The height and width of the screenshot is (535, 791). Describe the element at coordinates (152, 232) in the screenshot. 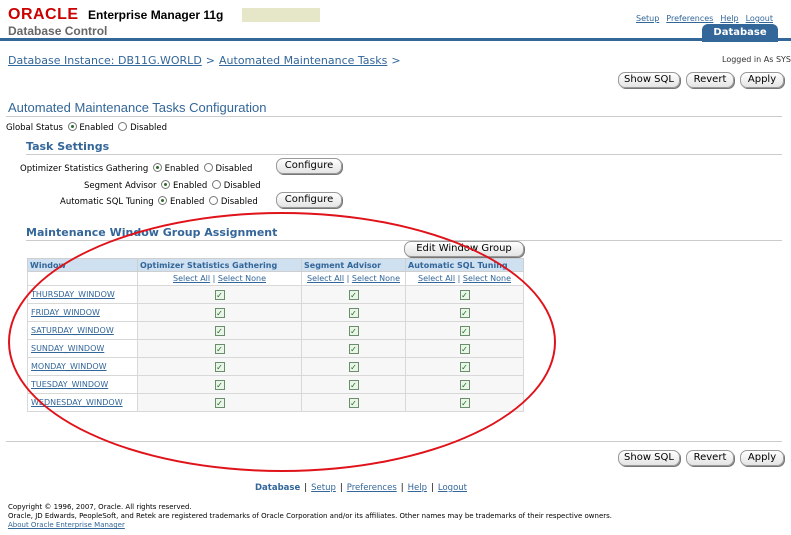

I see `window-group-heading: Maintenance Window Group Assignment` at that location.